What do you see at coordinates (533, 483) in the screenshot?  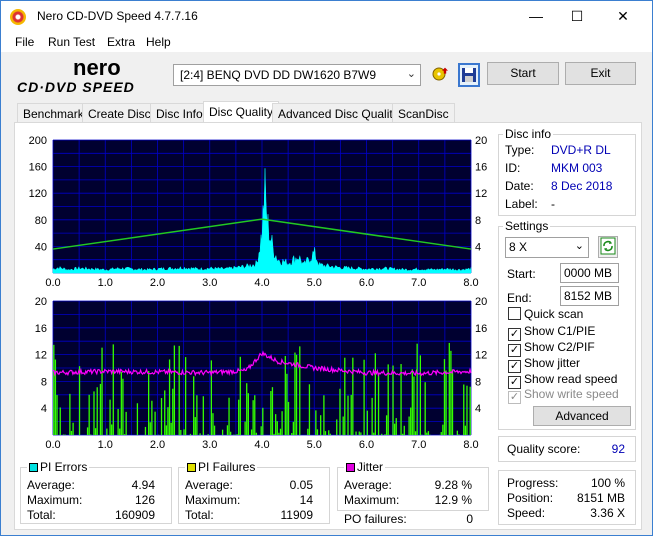 I see `progress-label: Progress:` at bounding box center [533, 483].